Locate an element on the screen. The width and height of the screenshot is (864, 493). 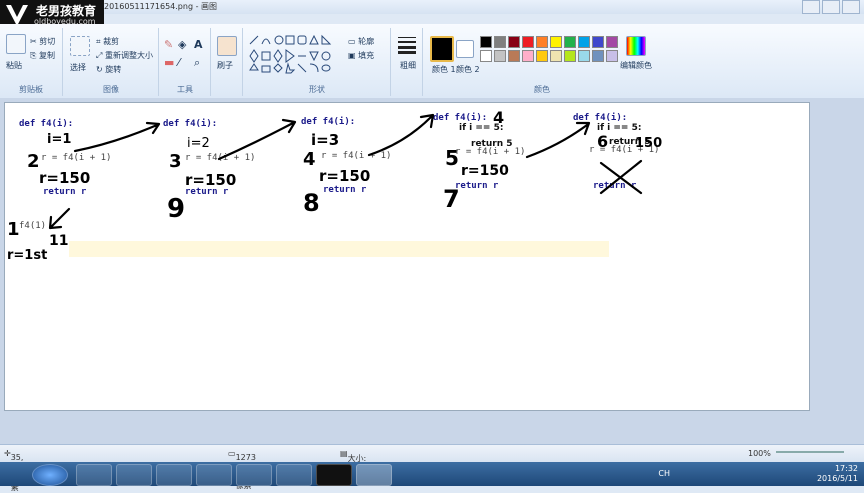
hw-r150-4: r=150 is located at coordinates (485, 171).